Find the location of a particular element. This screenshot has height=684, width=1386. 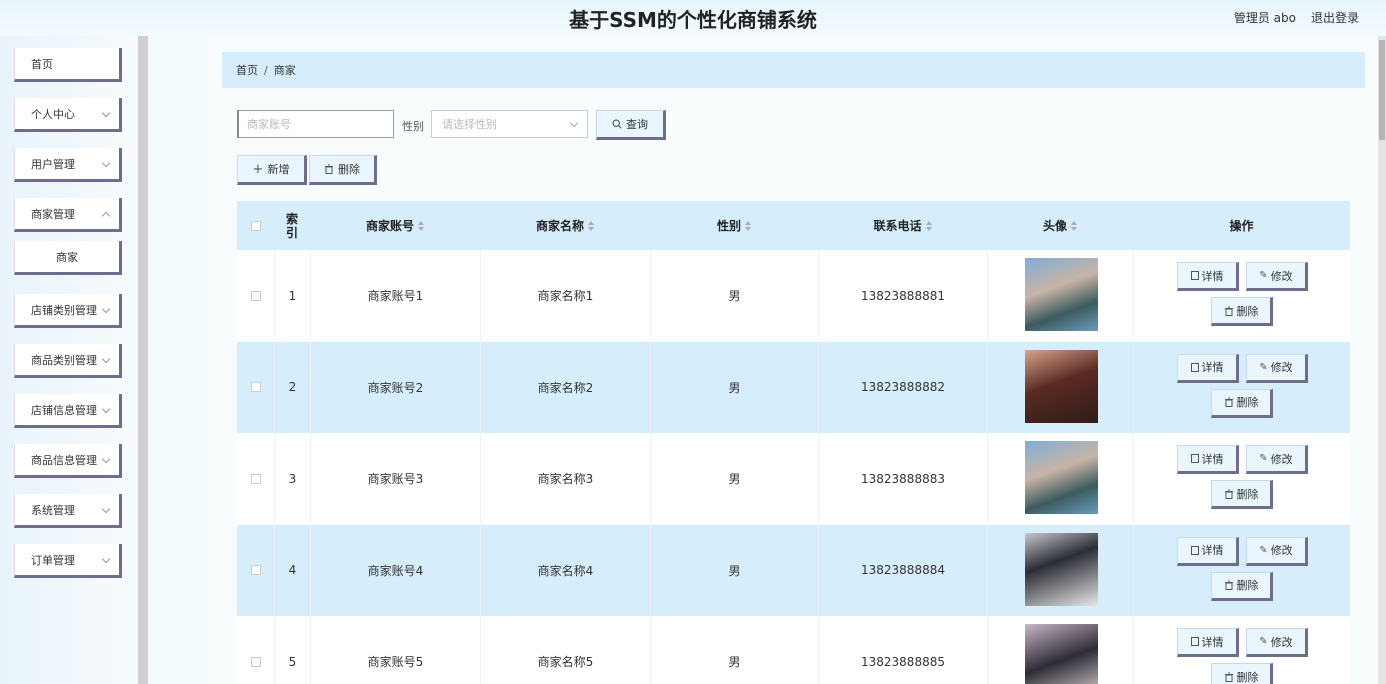

cell-index: 3 is located at coordinates (292, 478).